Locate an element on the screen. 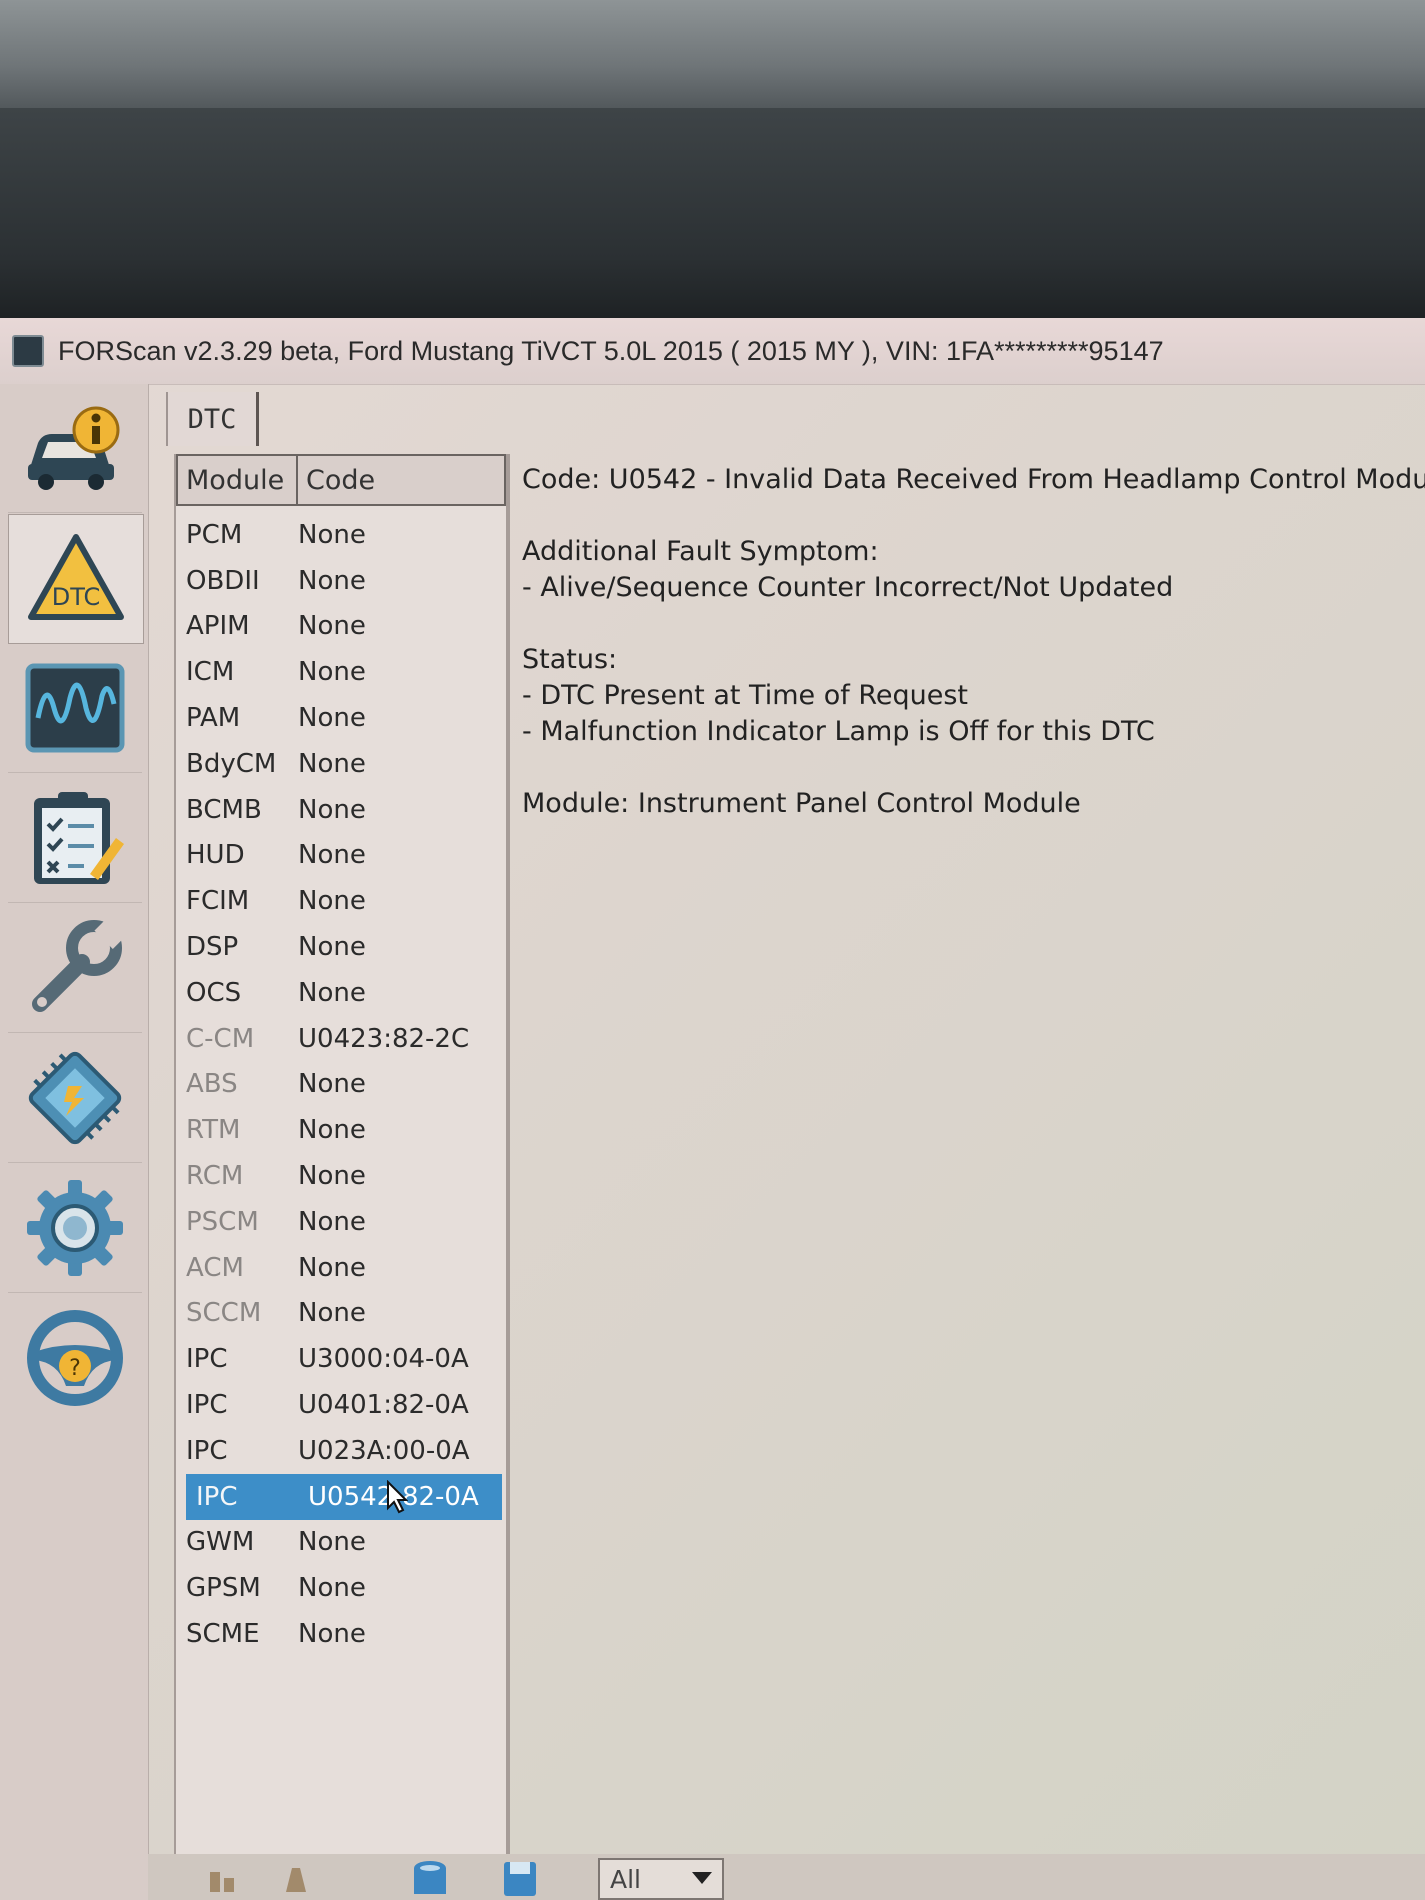 This screenshot has height=1900, width=1425. table-row: HUD None is located at coordinates (341, 856).